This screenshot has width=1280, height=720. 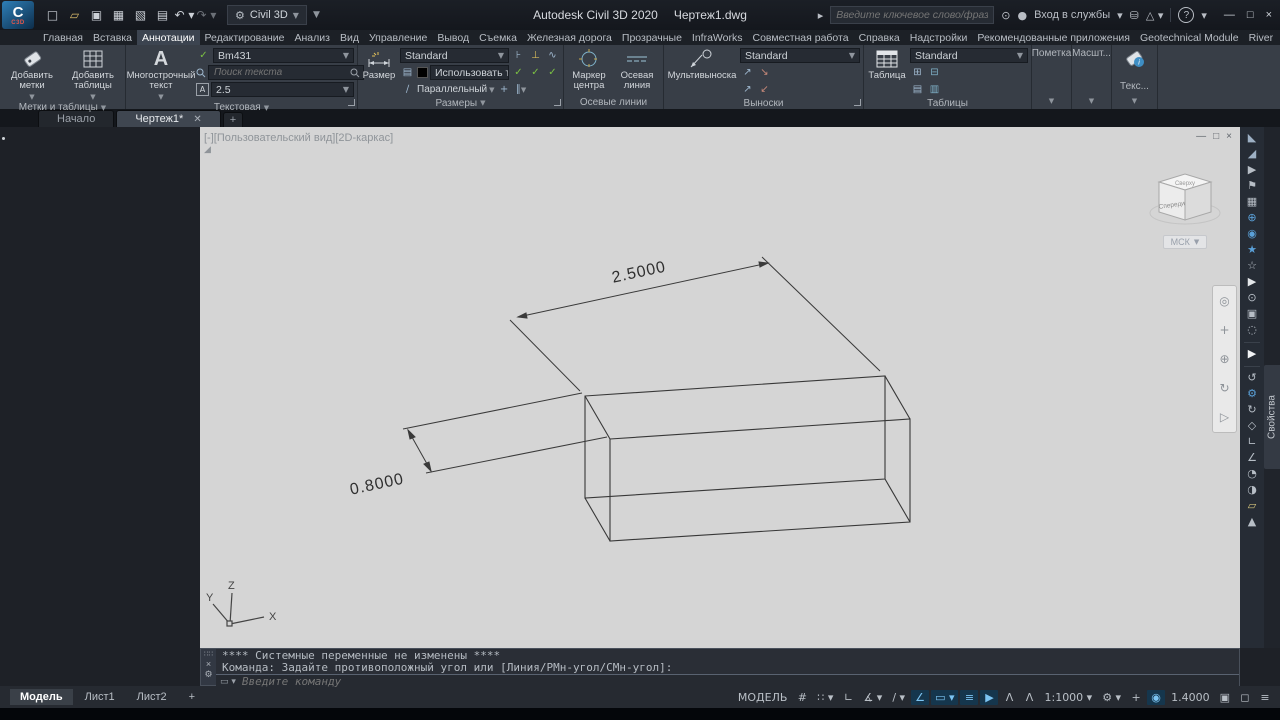 What do you see at coordinates (1120, 15) in the screenshot?
I see `chevron-down-icon: ▾` at bounding box center [1120, 15].